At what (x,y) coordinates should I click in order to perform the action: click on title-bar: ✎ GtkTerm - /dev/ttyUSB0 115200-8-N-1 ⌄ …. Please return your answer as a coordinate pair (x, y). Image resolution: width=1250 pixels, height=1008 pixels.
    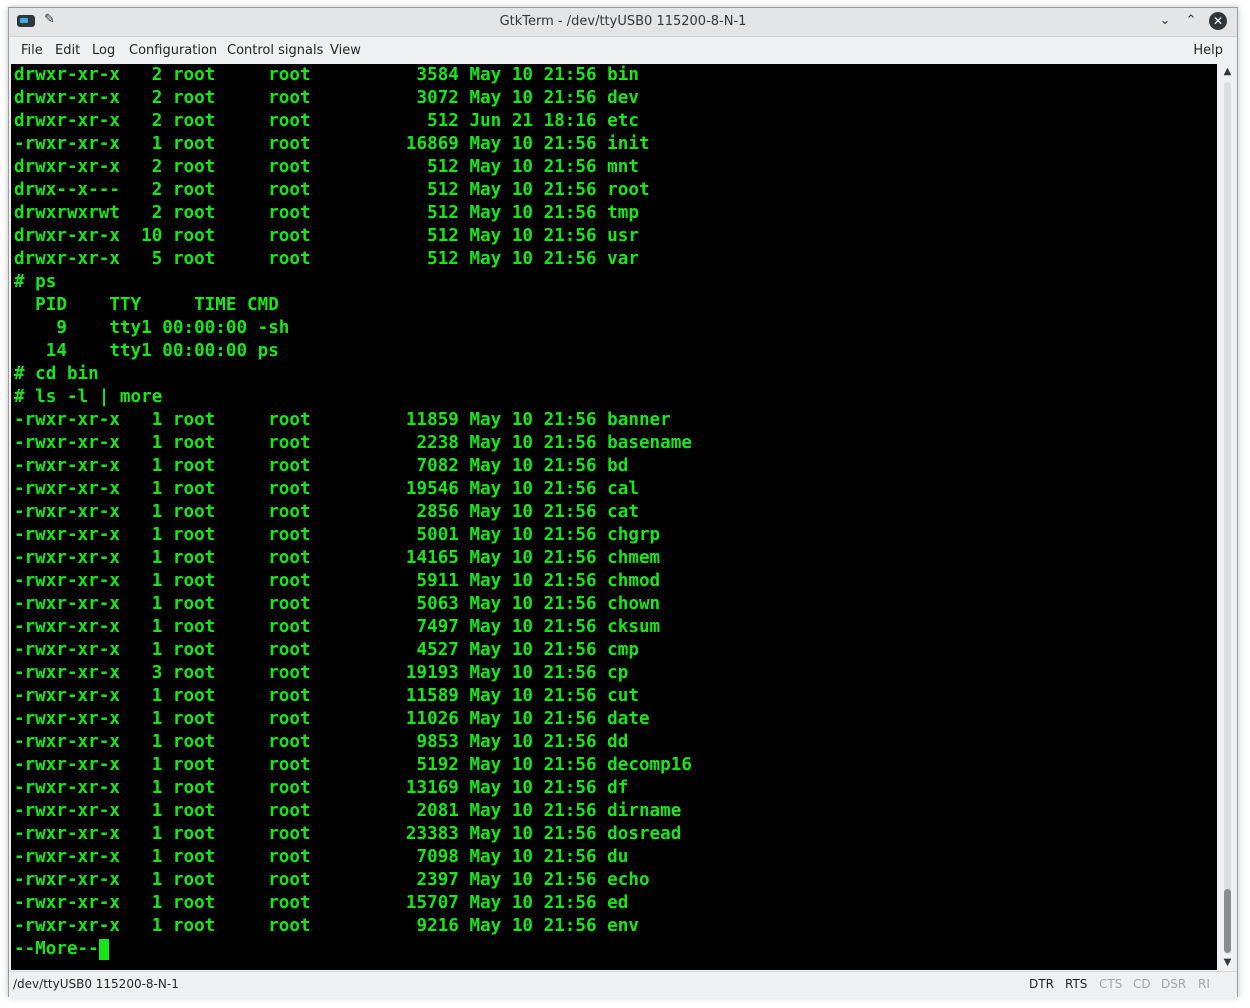
    Looking at the image, I should click on (623, 22).